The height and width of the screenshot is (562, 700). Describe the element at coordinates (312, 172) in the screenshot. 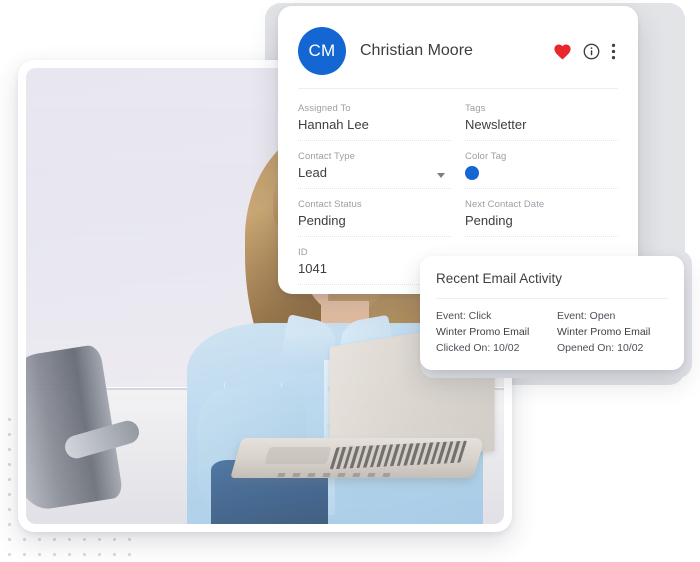

I see `field-value: Lead` at that location.